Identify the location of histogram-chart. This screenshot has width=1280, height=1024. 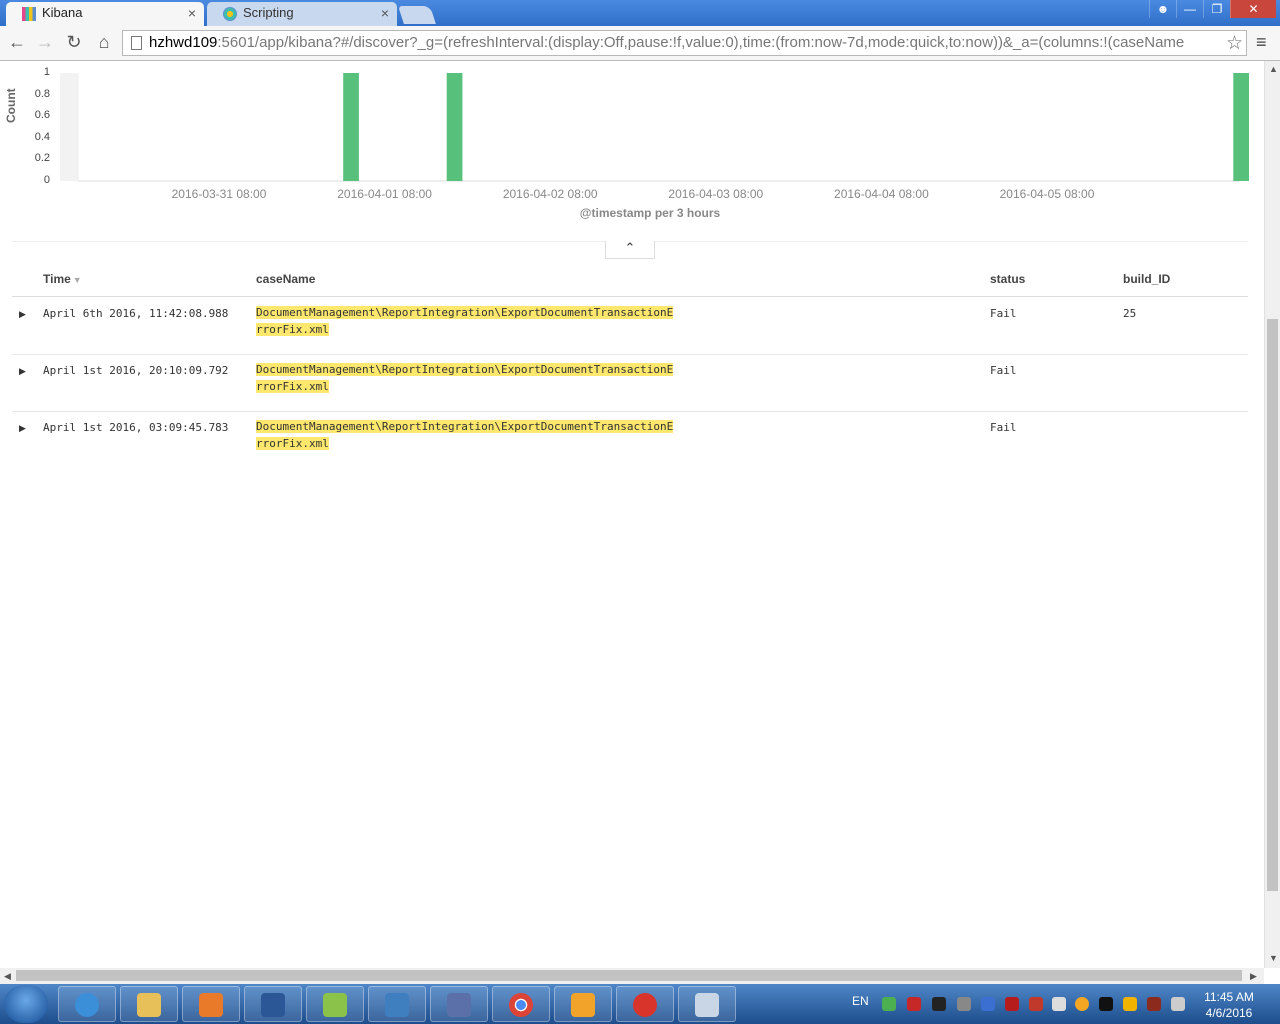
(632, 123).